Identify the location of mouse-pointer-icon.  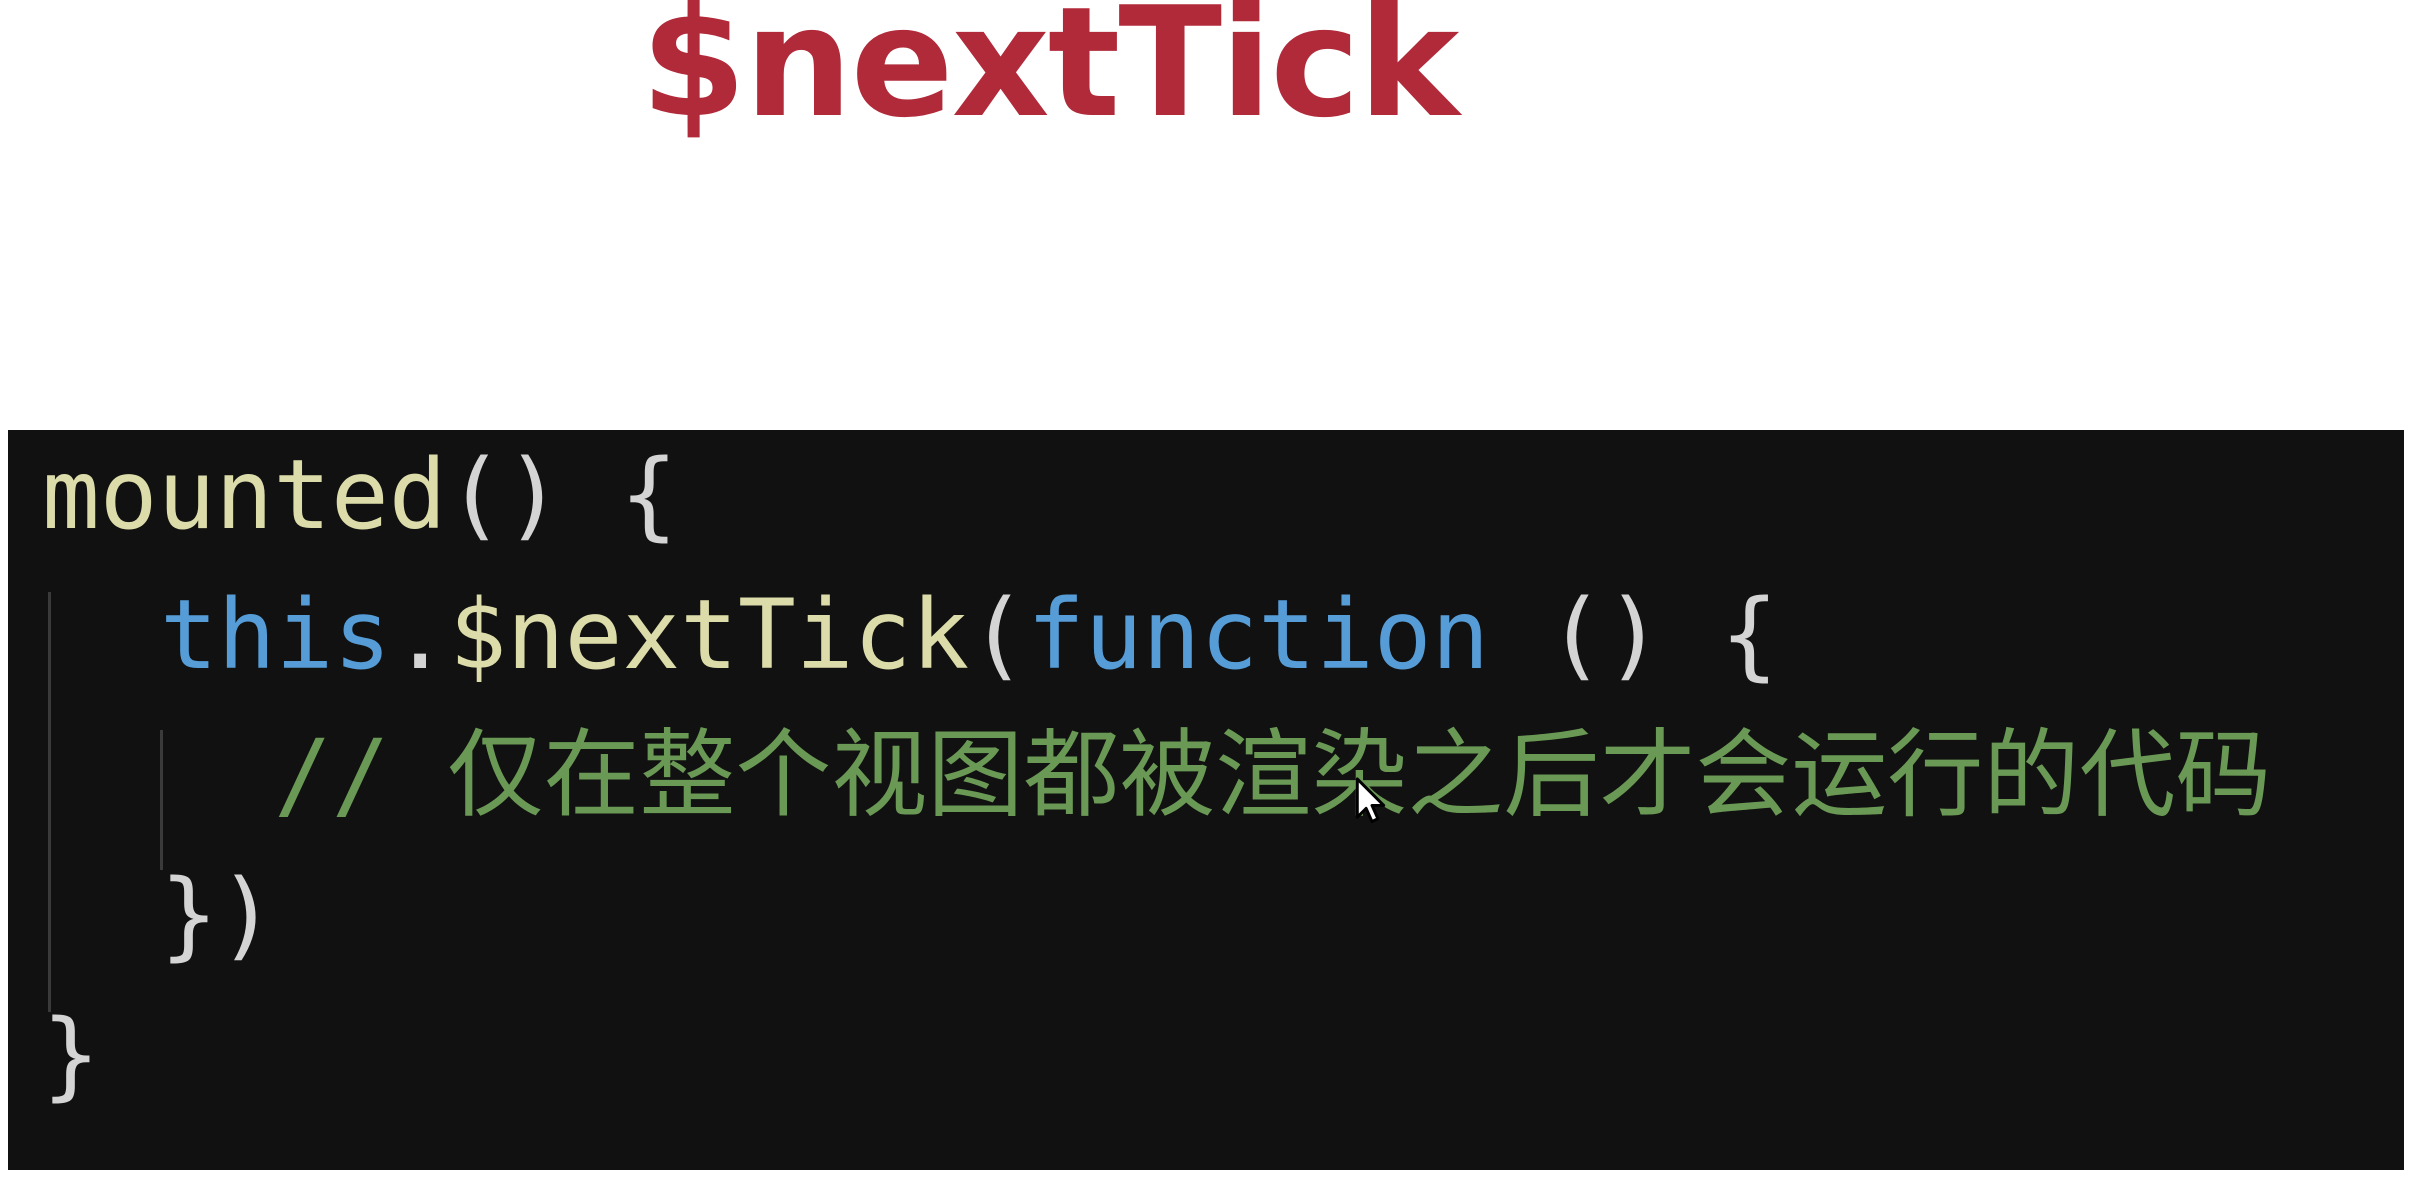
(1370, 800).